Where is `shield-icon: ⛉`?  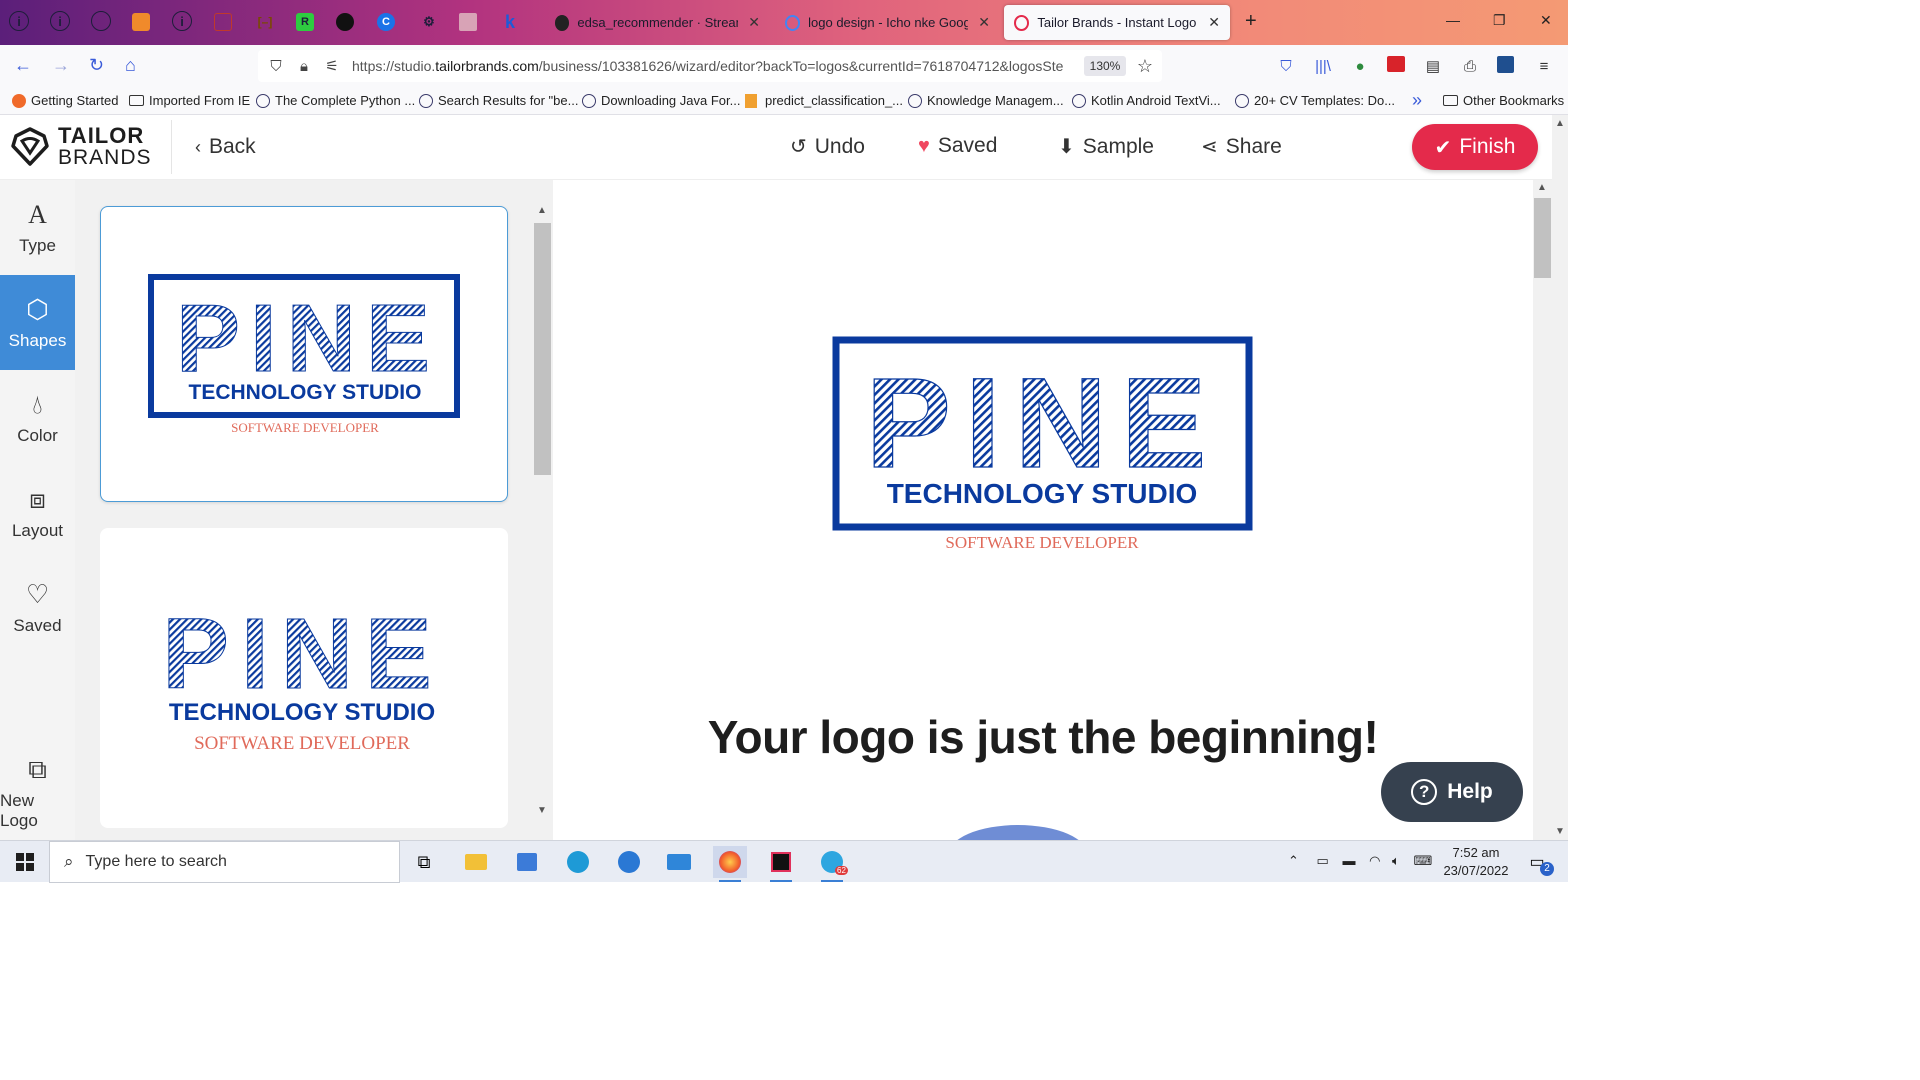 shield-icon: ⛉ is located at coordinates (276, 66).